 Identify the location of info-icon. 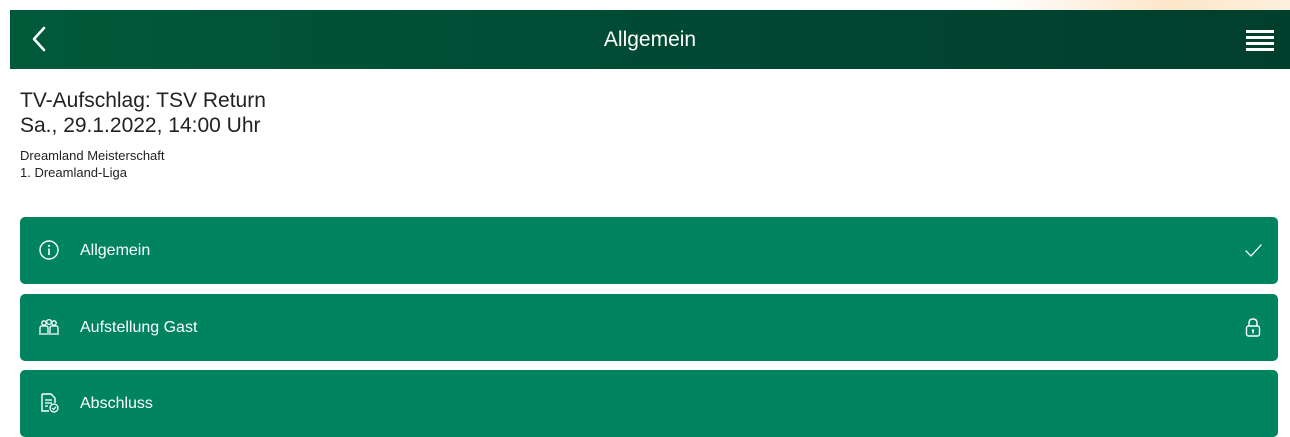
(49, 250).